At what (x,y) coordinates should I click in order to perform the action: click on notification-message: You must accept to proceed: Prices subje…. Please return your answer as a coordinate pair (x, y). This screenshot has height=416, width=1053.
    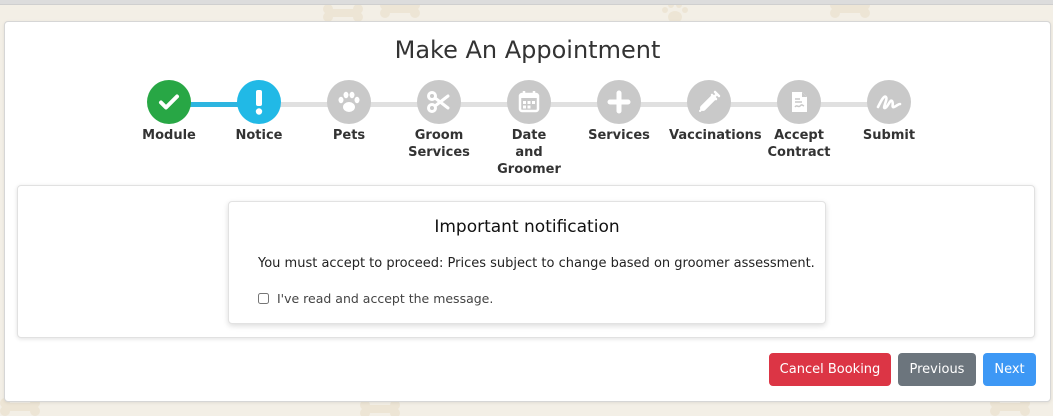
    Looking at the image, I should click on (536, 263).